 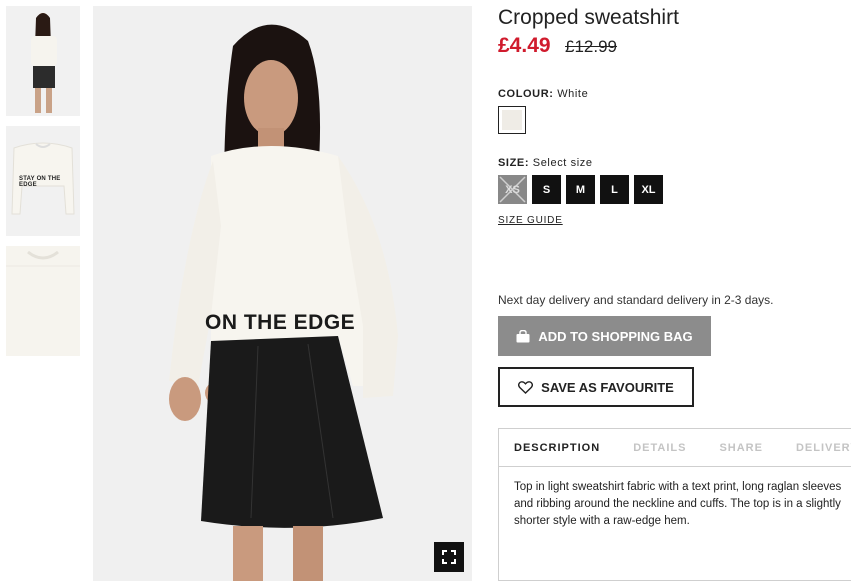 I want to click on details-tab-bar: DESCRIPTION DETAILS SHARE DELIVERY, so click(x=675, y=448).